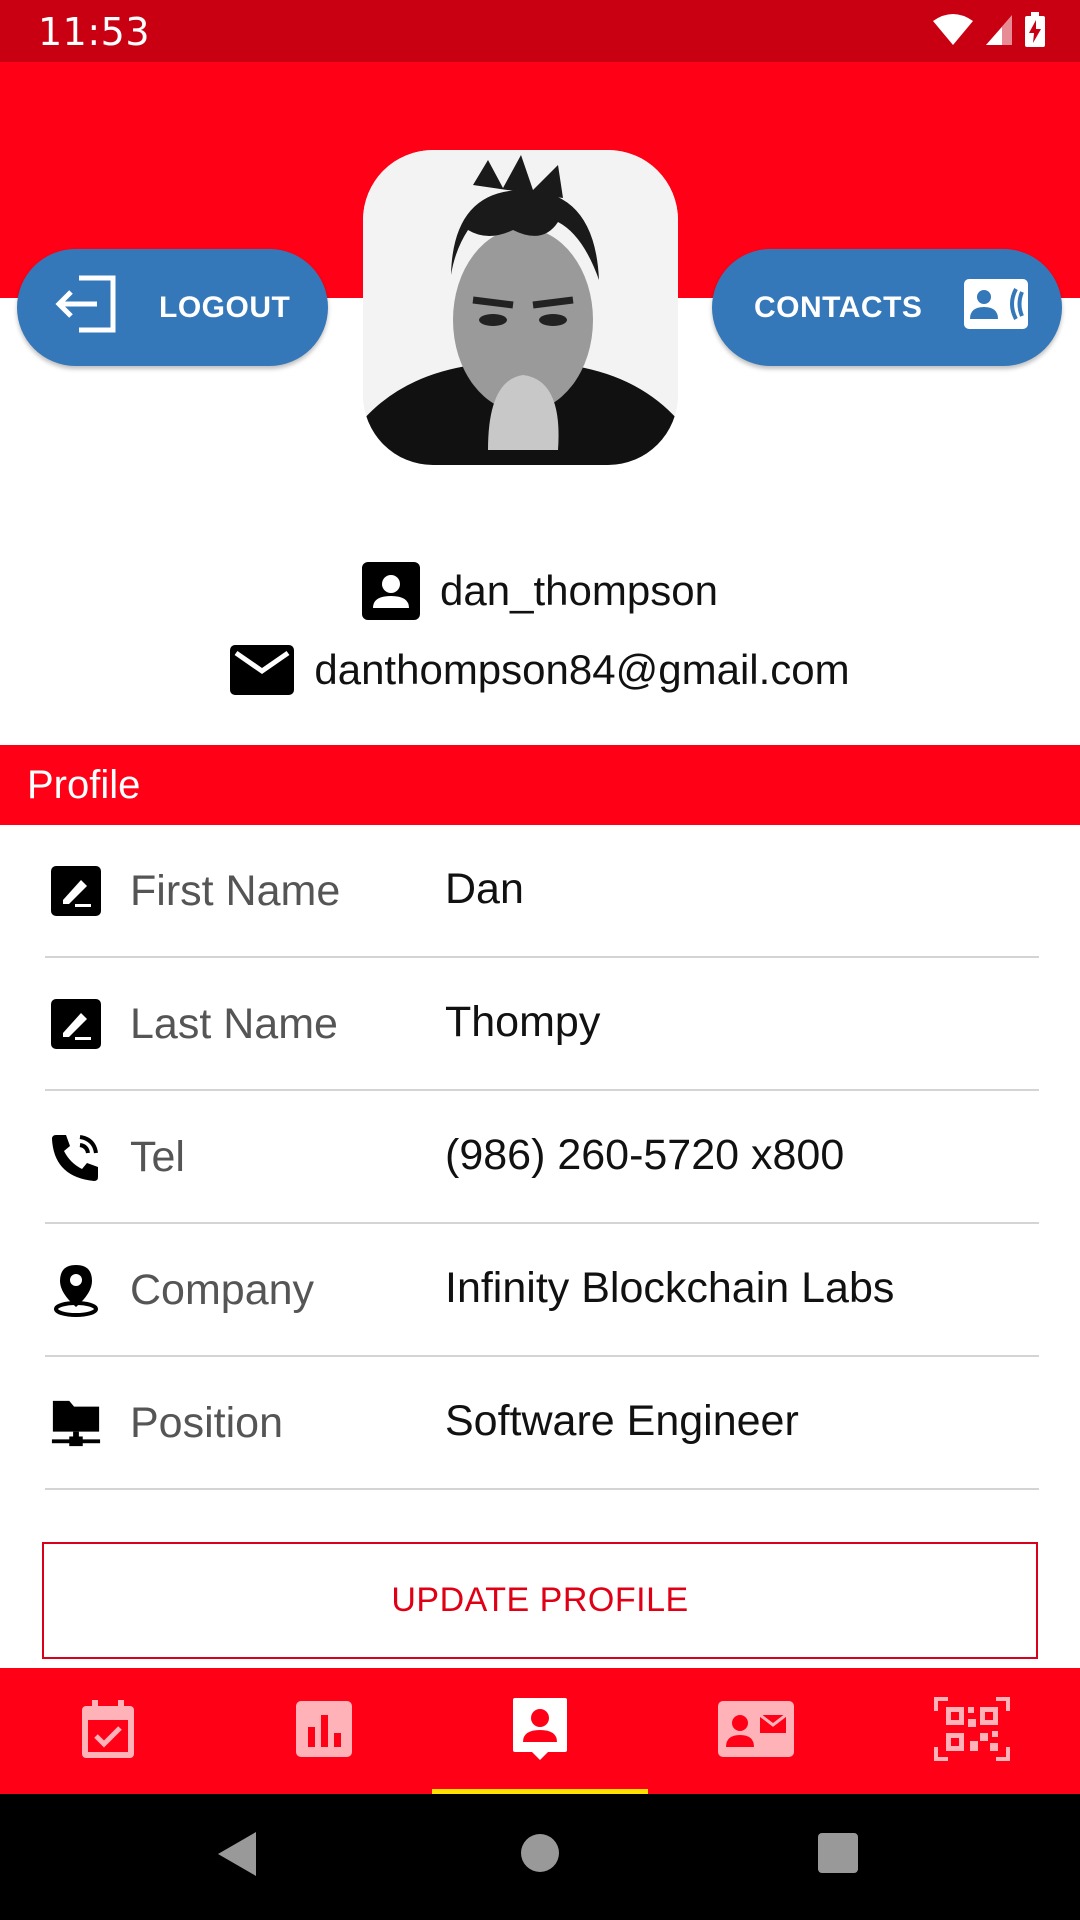 Image resolution: width=1080 pixels, height=1920 pixels. What do you see at coordinates (484, 889) in the screenshot?
I see `field-value: Dan` at bounding box center [484, 889].